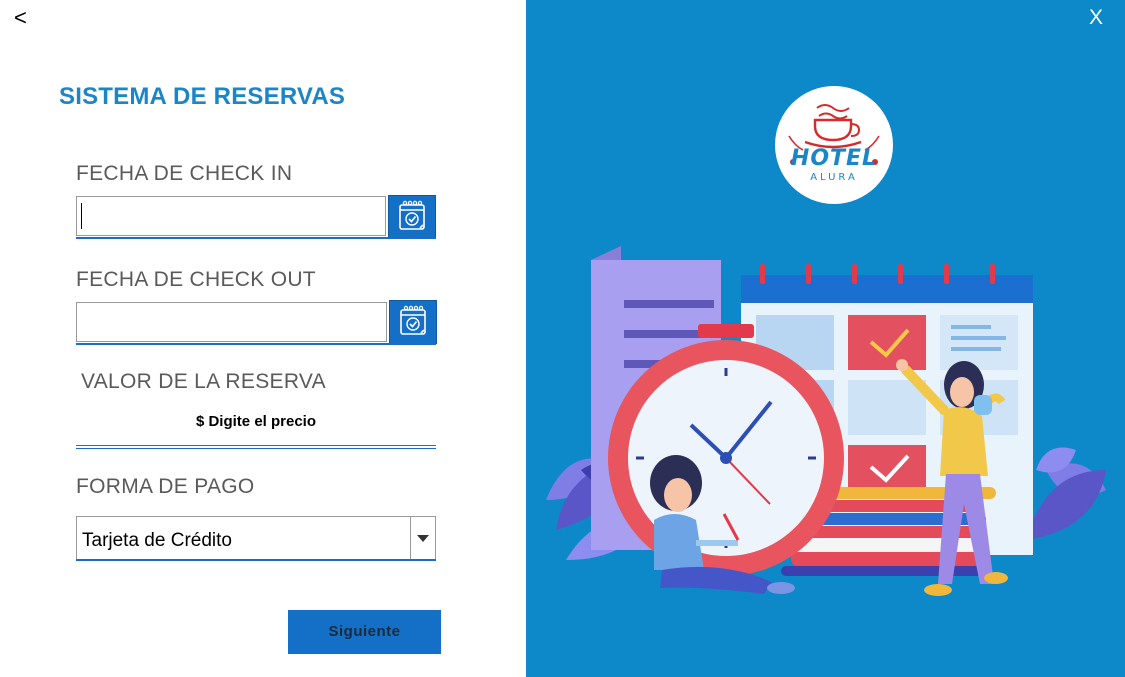 The width and height of the screenshot is (1125, 677). What do you see at coordinates (256, 344) in the screenshot?
I see `checkout-underline` at bounding box center [256, 344].